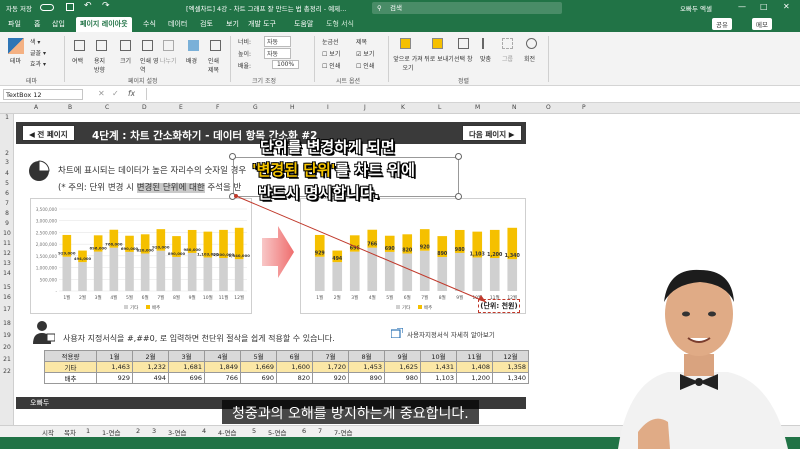 The width and height of the screenshot is (800, 449). What do you see at coordinates (330, 367) in the screenshot?
I see `table-cell: 1,720` at bounding box center [330, 367].